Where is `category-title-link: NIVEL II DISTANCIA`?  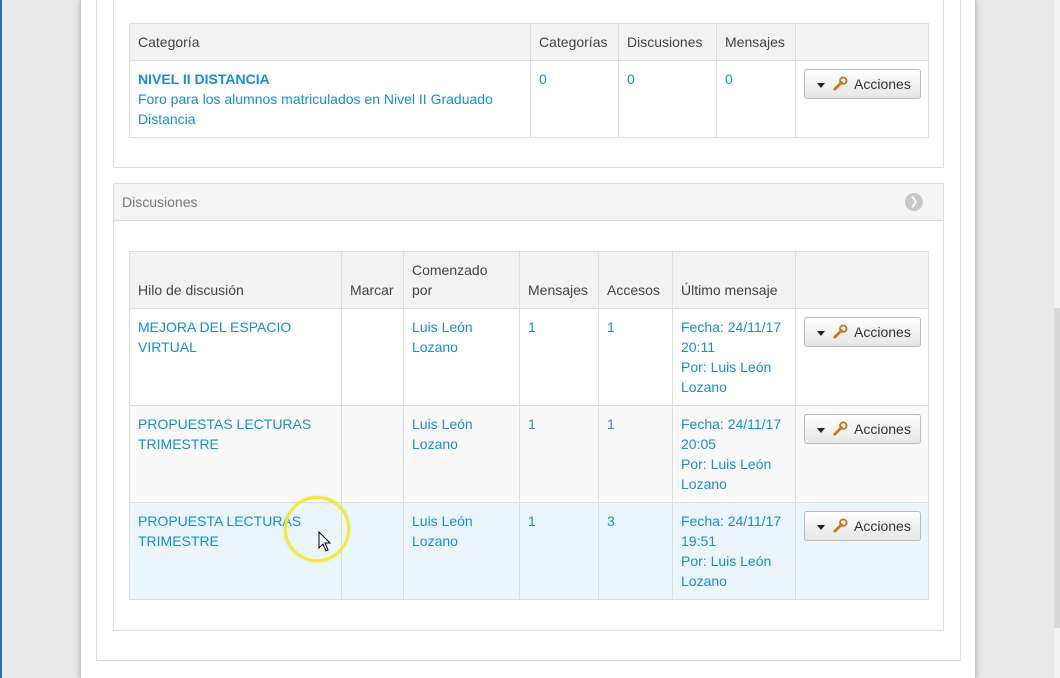
category-title-link: NIVEL II DISTANCIA is located at coordinates (204, 79).